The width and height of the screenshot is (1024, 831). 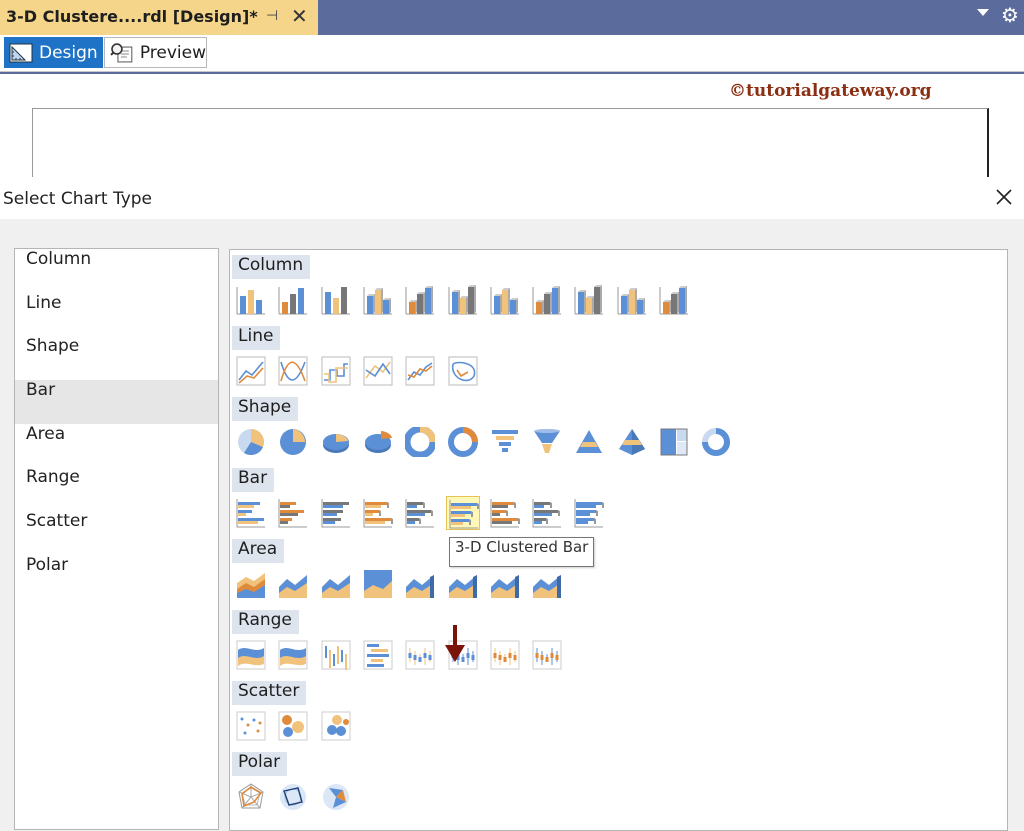 What do you see at coordinates (512, 198) in the screenshot?
I see `dialog-header: Select Chart Type` at bounding box center [512, 198].